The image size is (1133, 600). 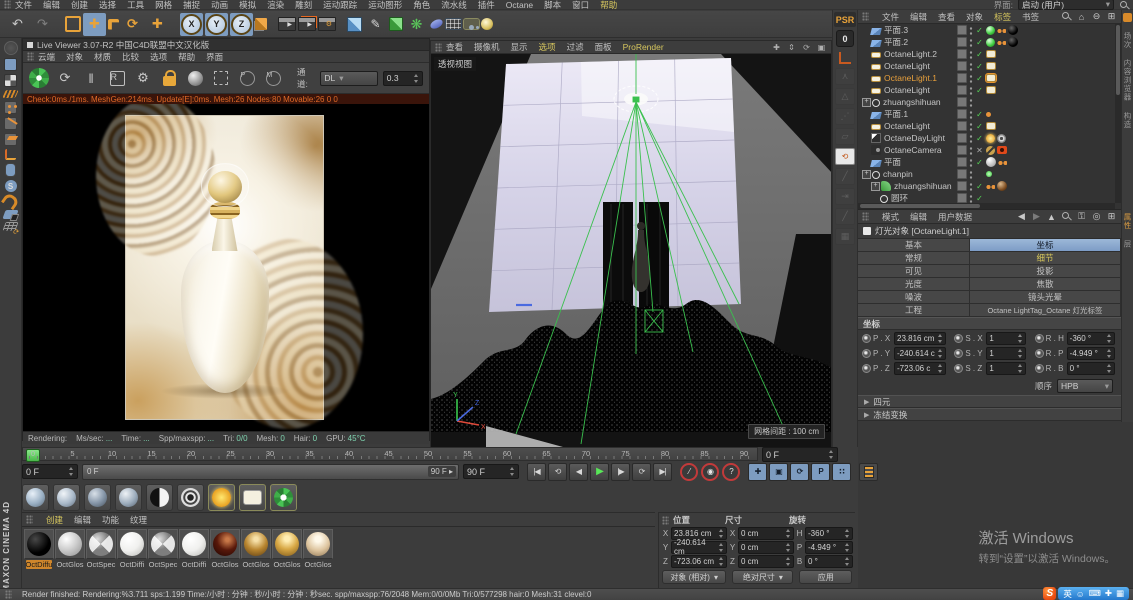 What do you see at coordinates (991, 54) in the screenshot?
I see `lightrect-tag-icon` at bounding box center [991, 54].